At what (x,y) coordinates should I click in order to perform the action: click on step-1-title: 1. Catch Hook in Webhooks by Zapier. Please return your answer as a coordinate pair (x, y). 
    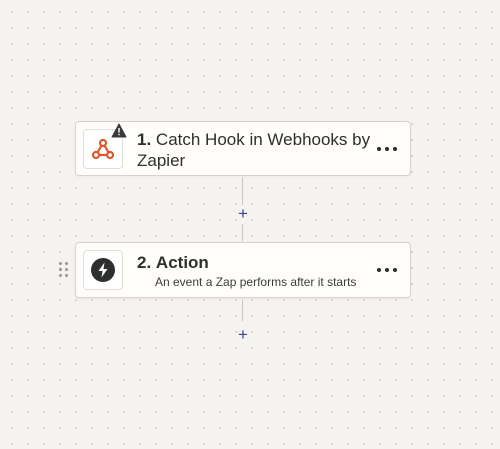
    Looking at the image, I should click on (257, 150).